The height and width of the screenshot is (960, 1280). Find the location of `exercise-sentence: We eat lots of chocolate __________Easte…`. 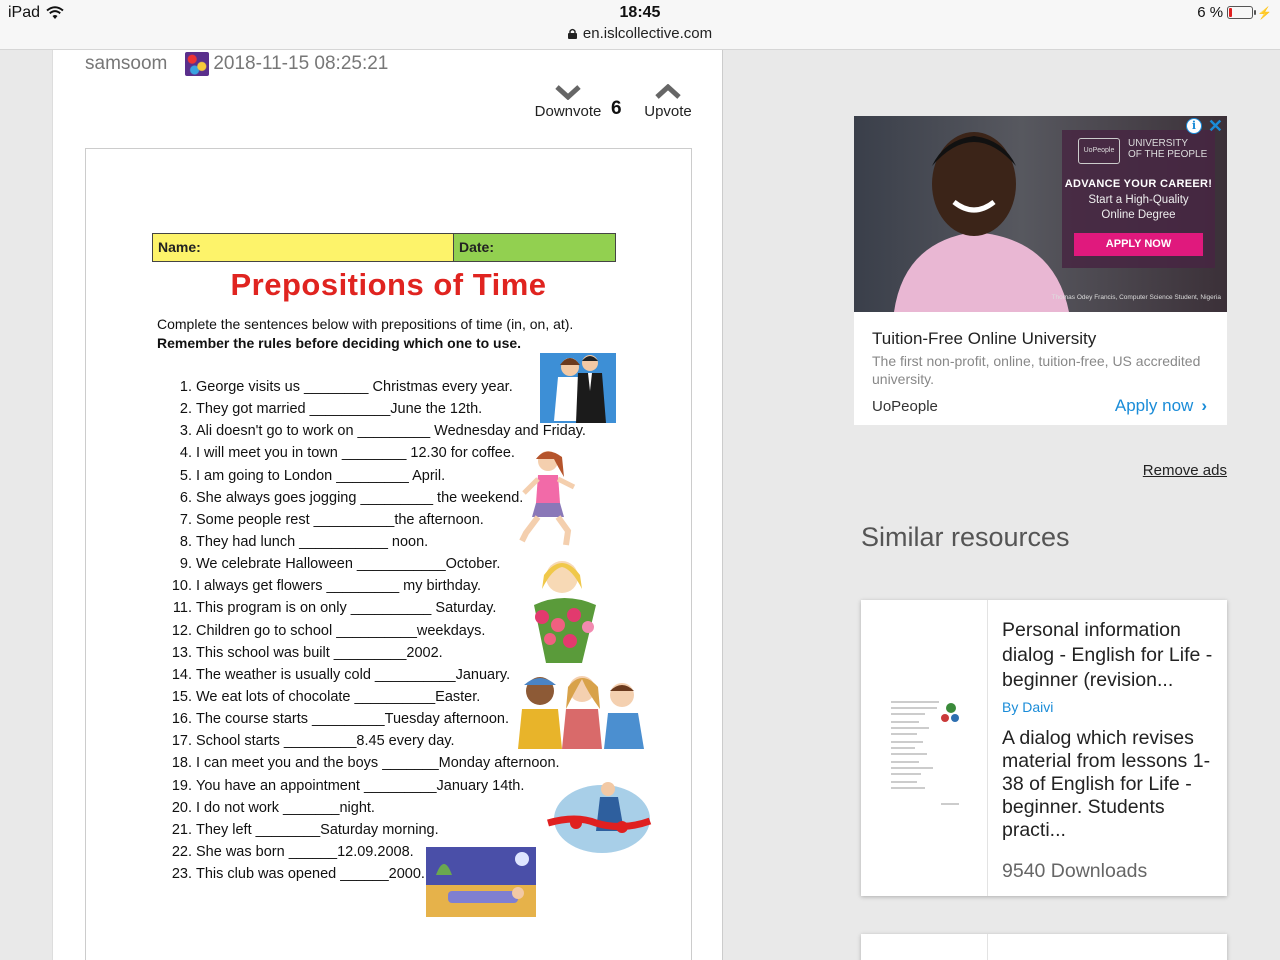

exercise-sentence: We eat lots of chocolate __________Easte… is located at coordinates (338, 696).